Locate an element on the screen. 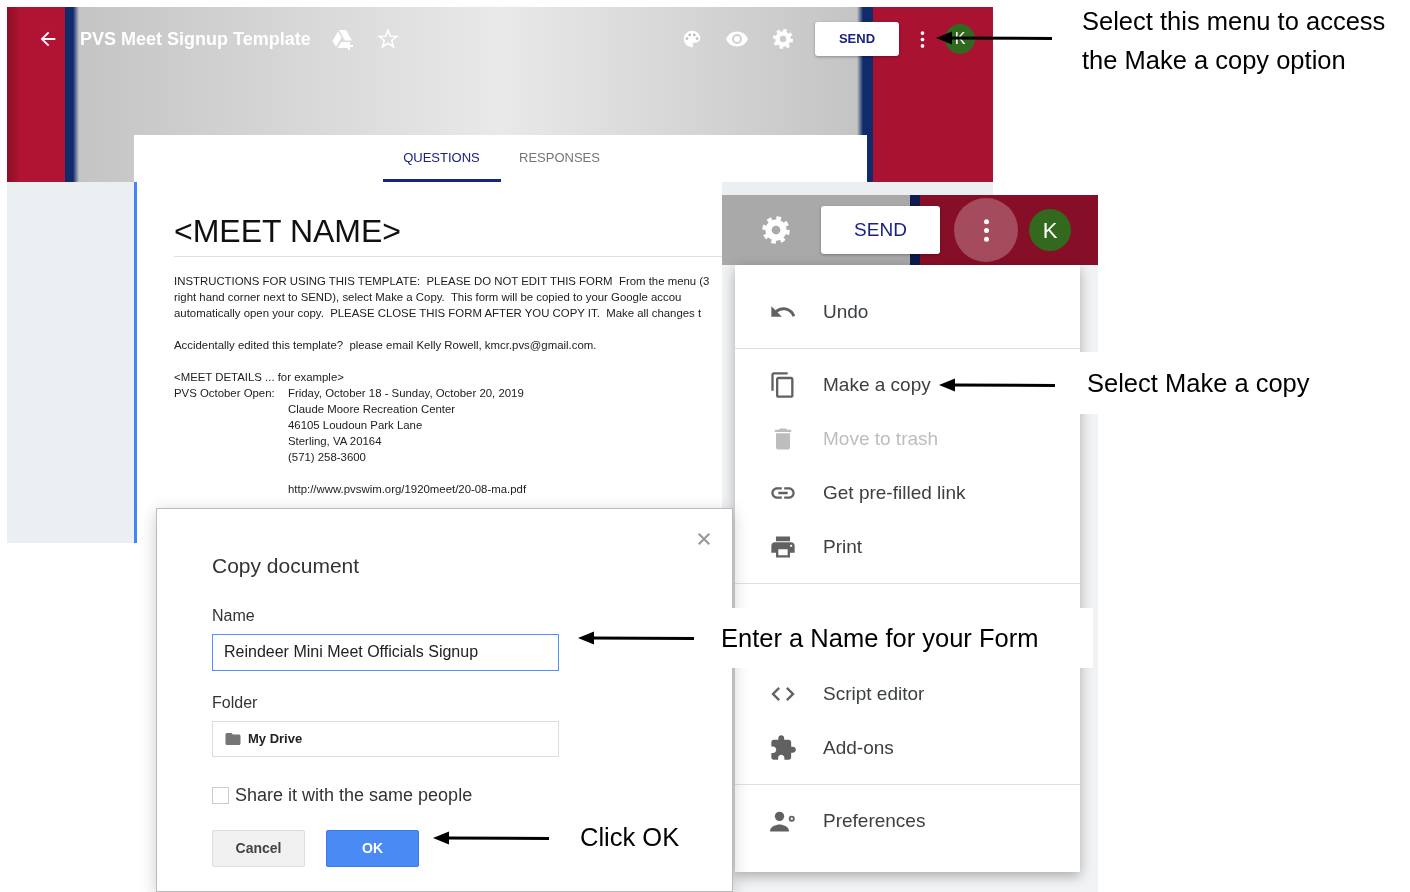 The width and height of the screenshot is (1410, 892). menu-item: Preferences is located at coordinates (907, 821).